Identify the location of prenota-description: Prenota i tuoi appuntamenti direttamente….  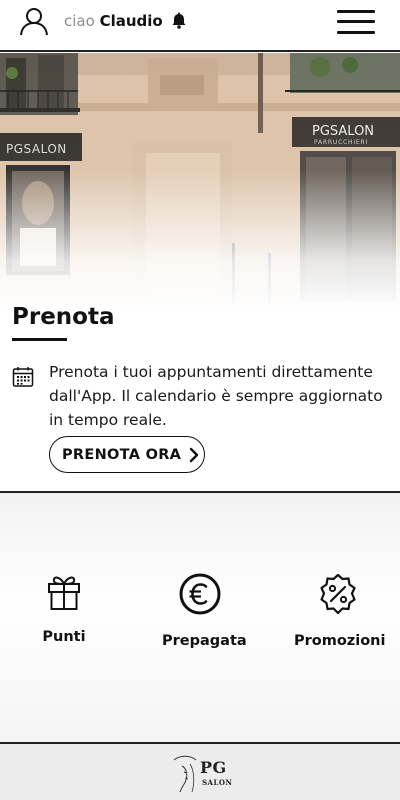
(216, 396).